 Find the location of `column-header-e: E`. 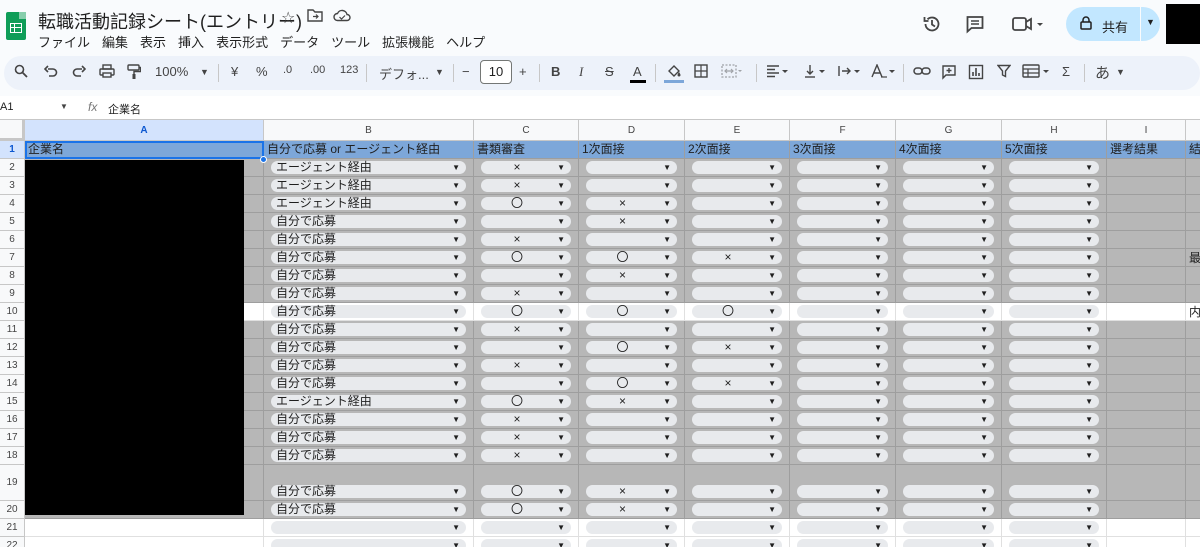

column-header-e: E is located at coordinates (737, 130).